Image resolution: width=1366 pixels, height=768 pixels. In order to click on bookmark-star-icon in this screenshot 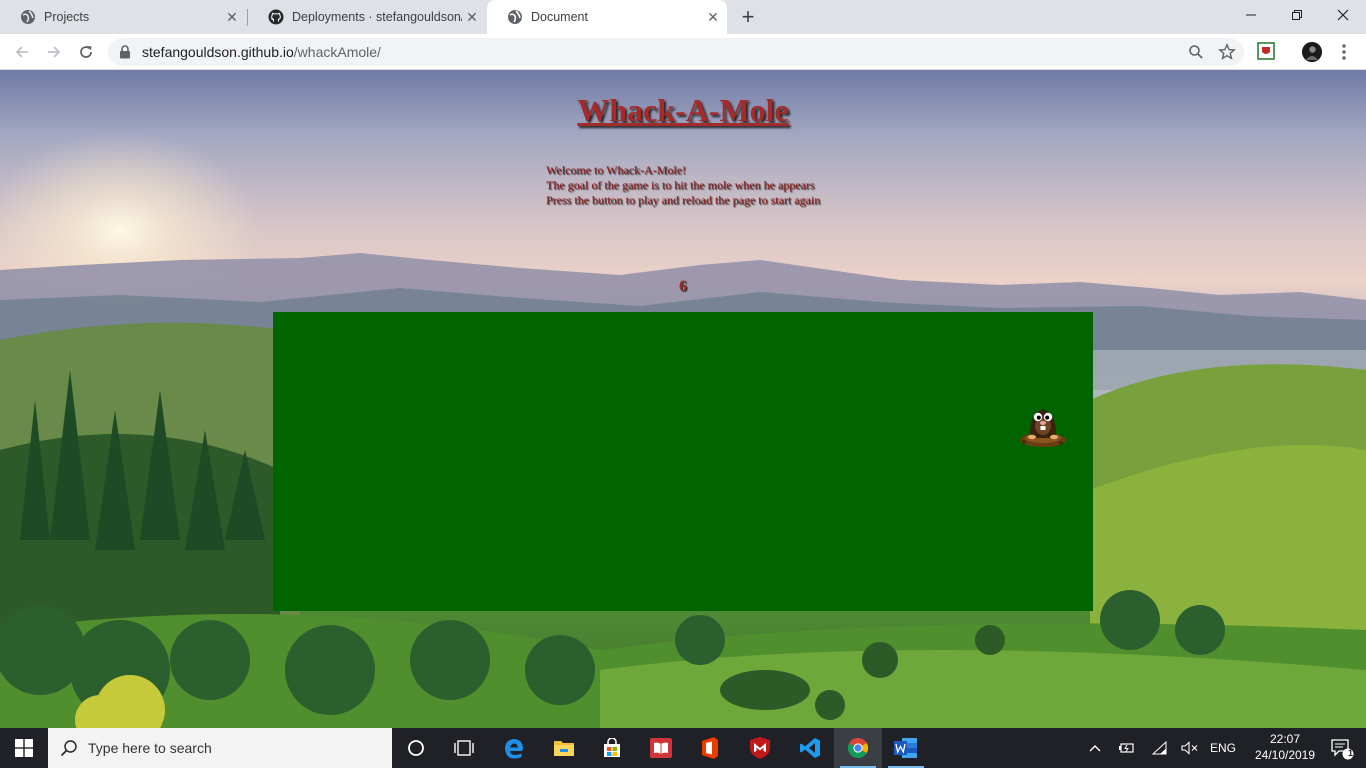, I will do `click(1227, 52)`.